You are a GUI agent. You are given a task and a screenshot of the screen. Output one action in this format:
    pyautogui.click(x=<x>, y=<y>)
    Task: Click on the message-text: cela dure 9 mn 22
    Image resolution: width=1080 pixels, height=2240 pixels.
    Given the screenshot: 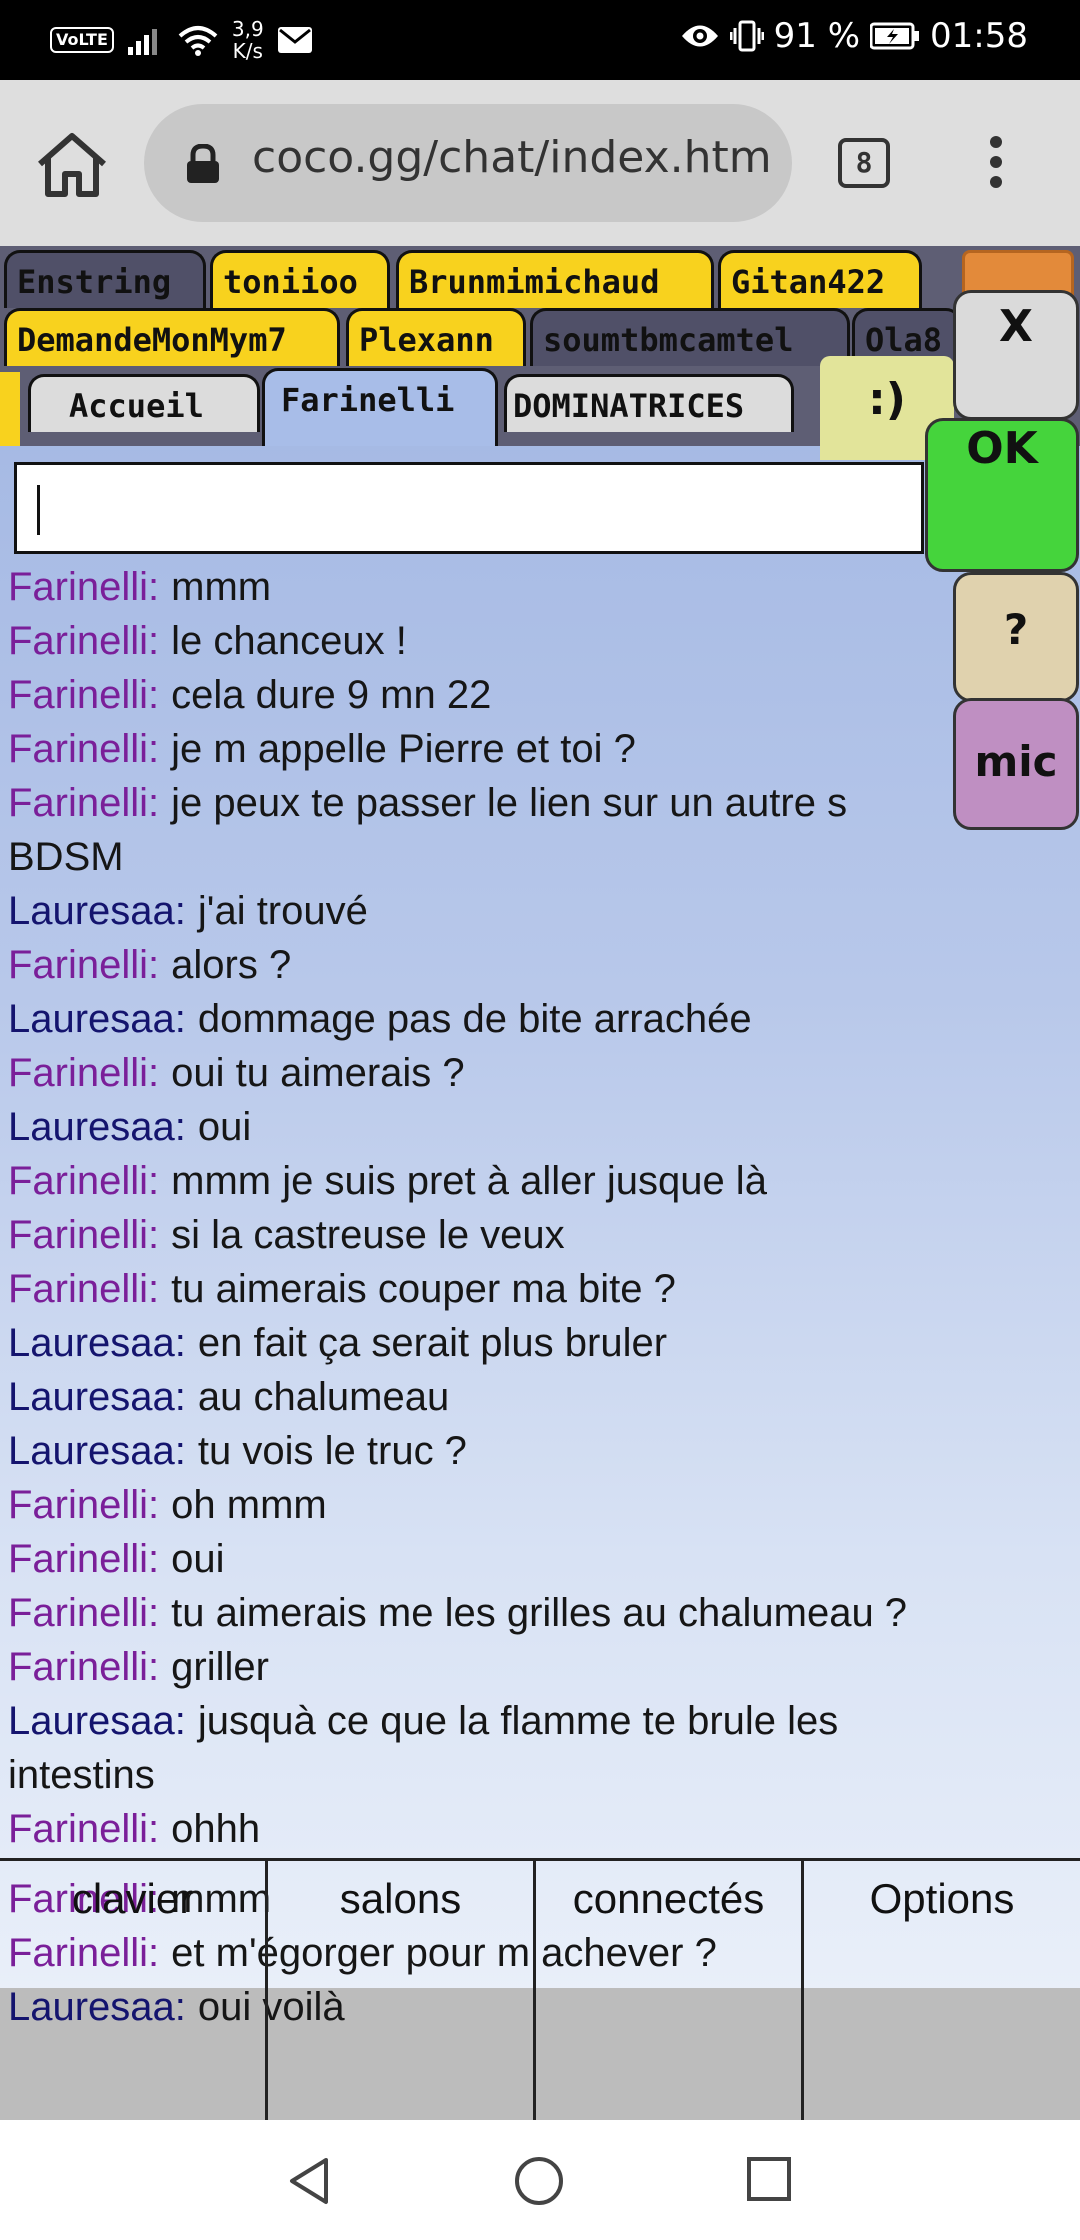 What is the action you would take?
    pyautogui.click(x=331, y=695)
    